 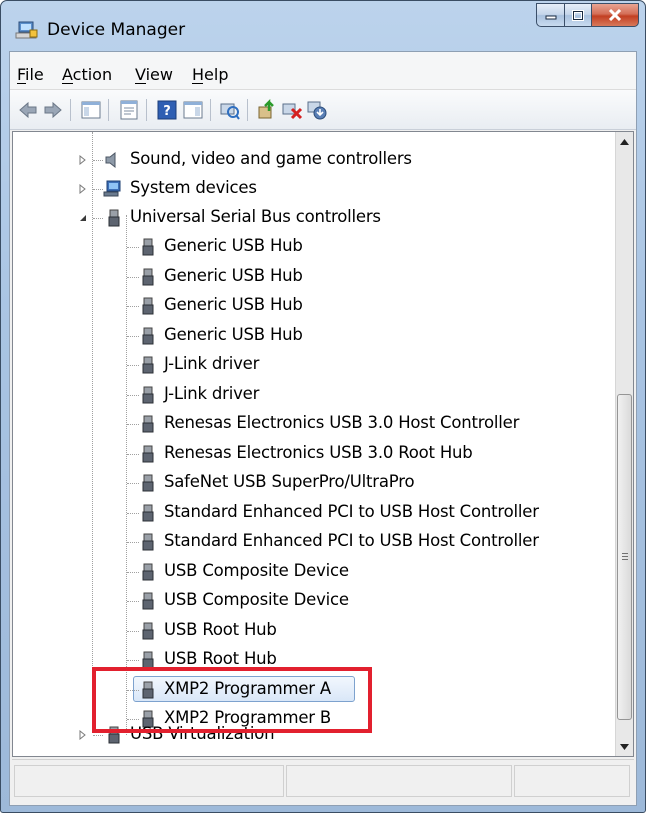 I want to click on tree-category-sound: Sound, video and game controllers, so click(x=315, y=160).